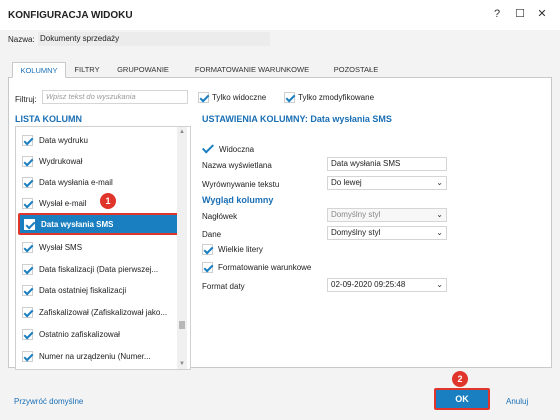 The image size is (560, 420). I want to click on alignment-value: Do lewej, so click(346, 182).